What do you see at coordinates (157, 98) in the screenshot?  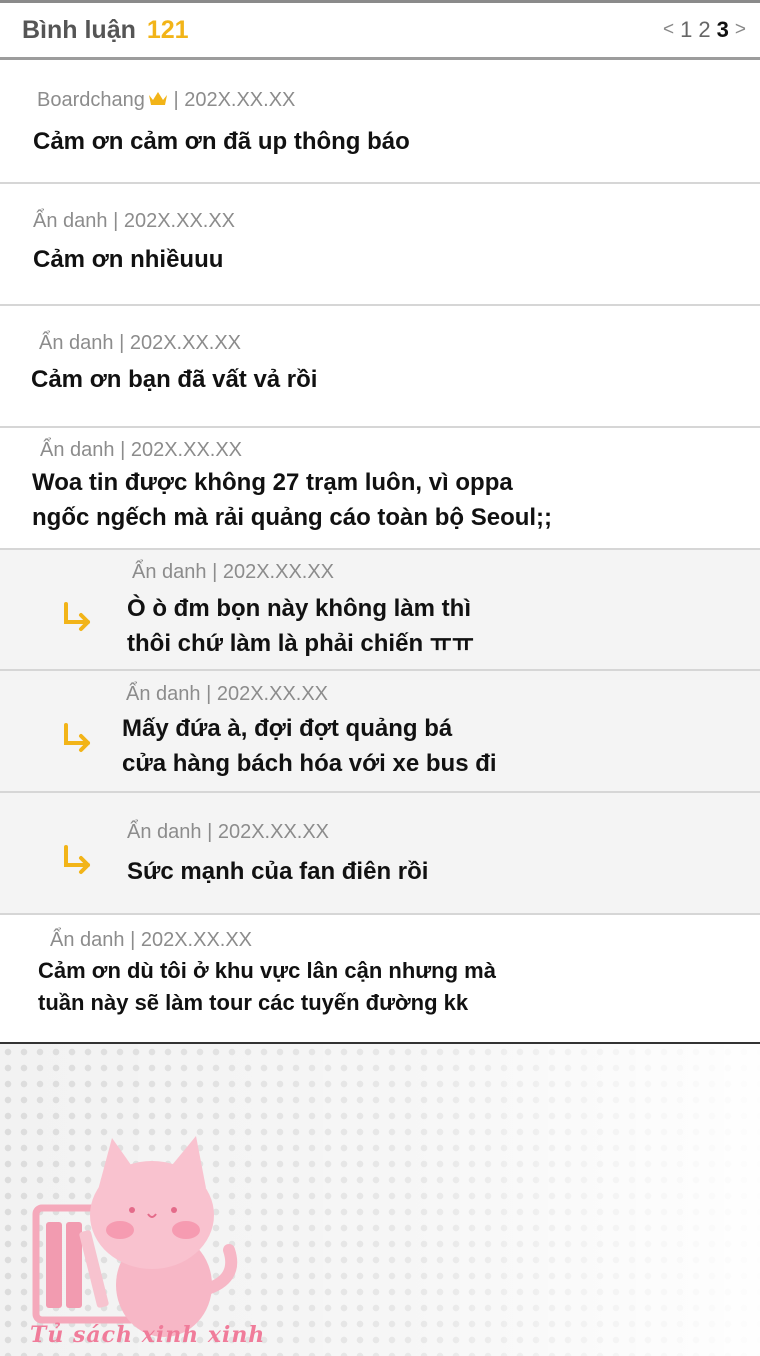 I see `crown-icon` at bounding box center [157, 98].